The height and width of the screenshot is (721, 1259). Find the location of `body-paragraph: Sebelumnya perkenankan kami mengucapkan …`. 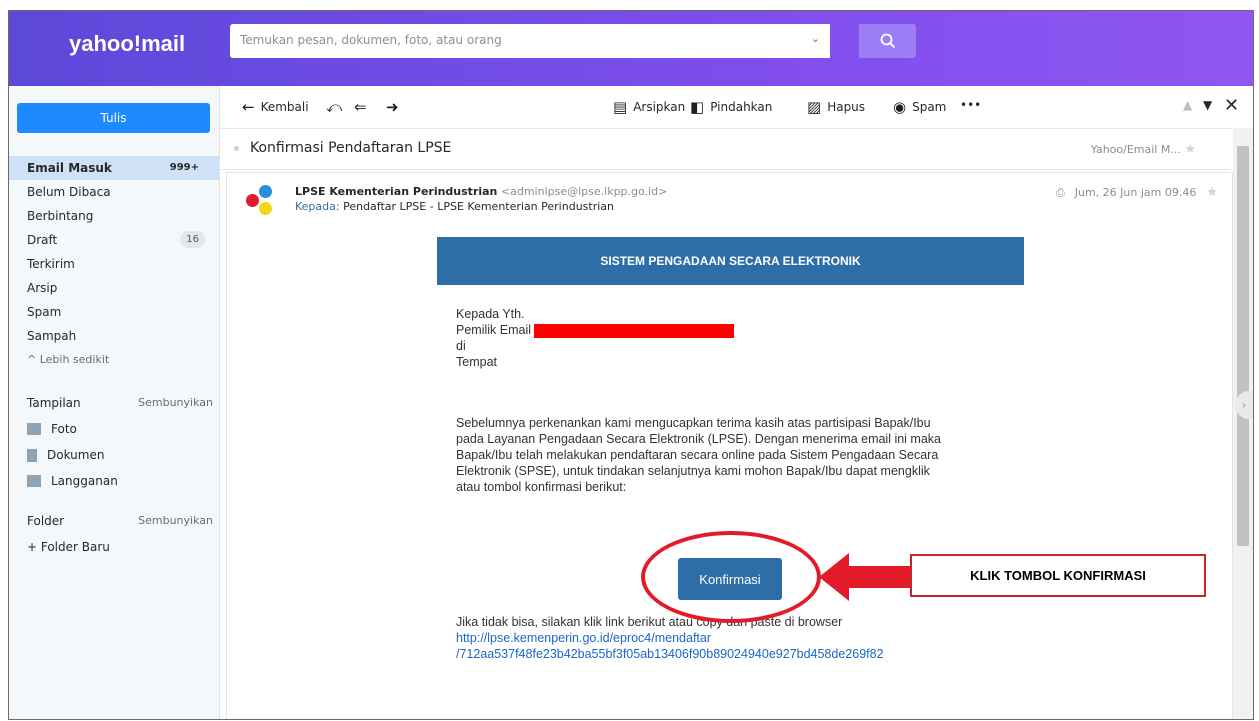

body-paragraph: Sebelumnya perkenankan kami mengucapkan … is located at coordinates (698, 455).